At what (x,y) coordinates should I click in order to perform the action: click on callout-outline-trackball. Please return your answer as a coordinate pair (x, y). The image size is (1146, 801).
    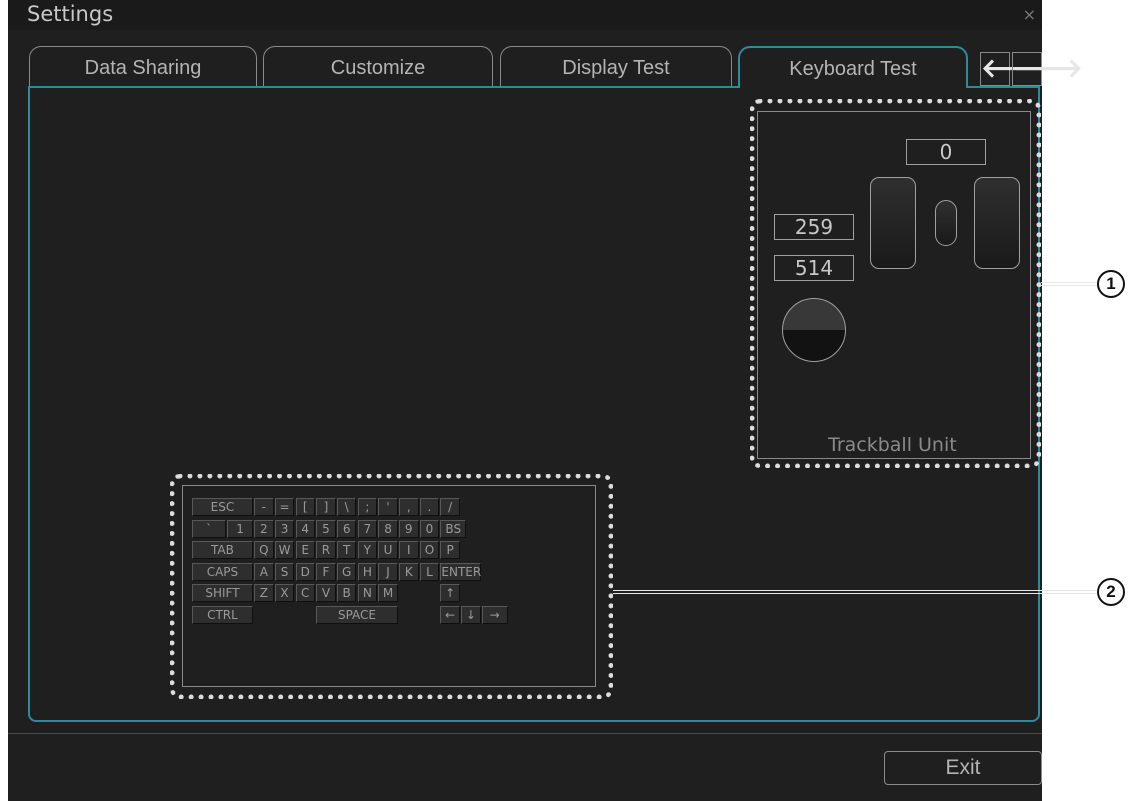
    Looking at the image, I should click on (895, 283).